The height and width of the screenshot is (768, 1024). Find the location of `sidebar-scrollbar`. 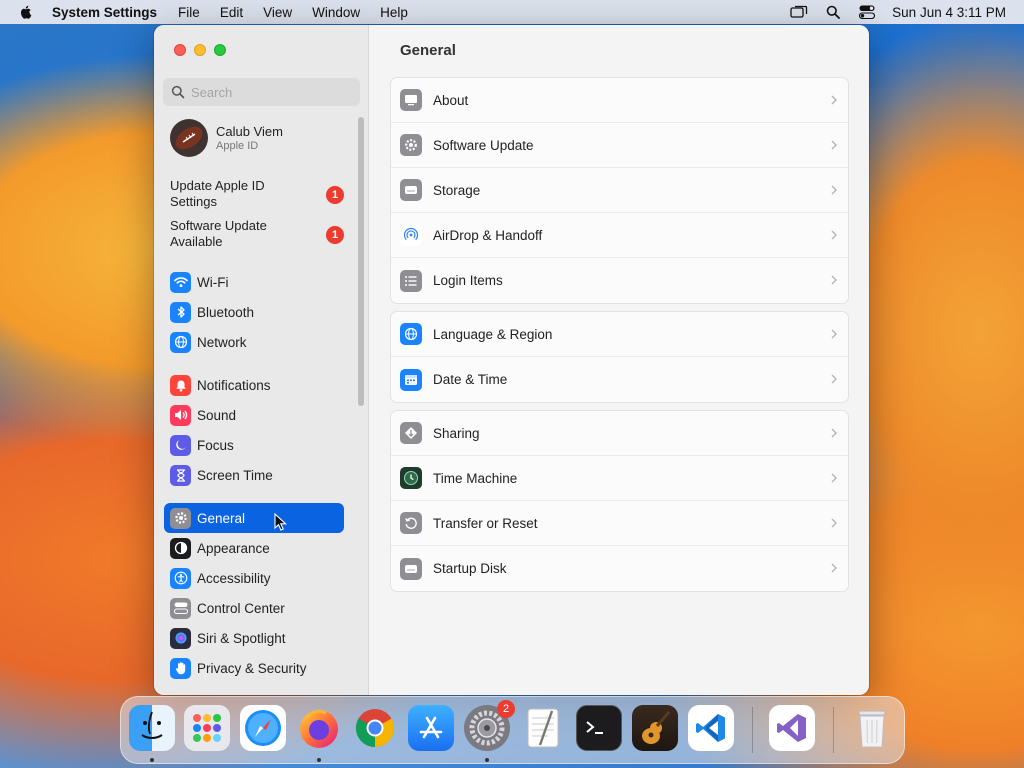

sidebar-scrollbar is located at coordinates (361, 261).